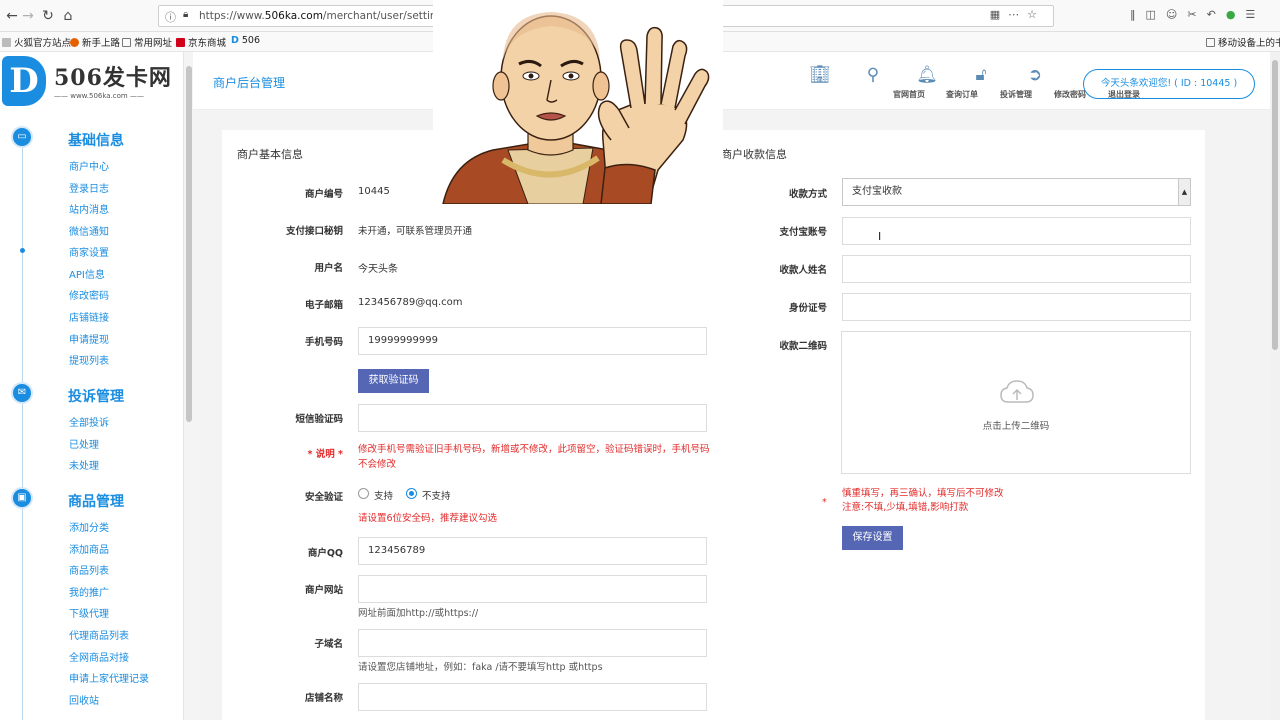  Describe the element at coordinates (323, 497) in the screenshot. I see `security-label: 安全验证` at that location.